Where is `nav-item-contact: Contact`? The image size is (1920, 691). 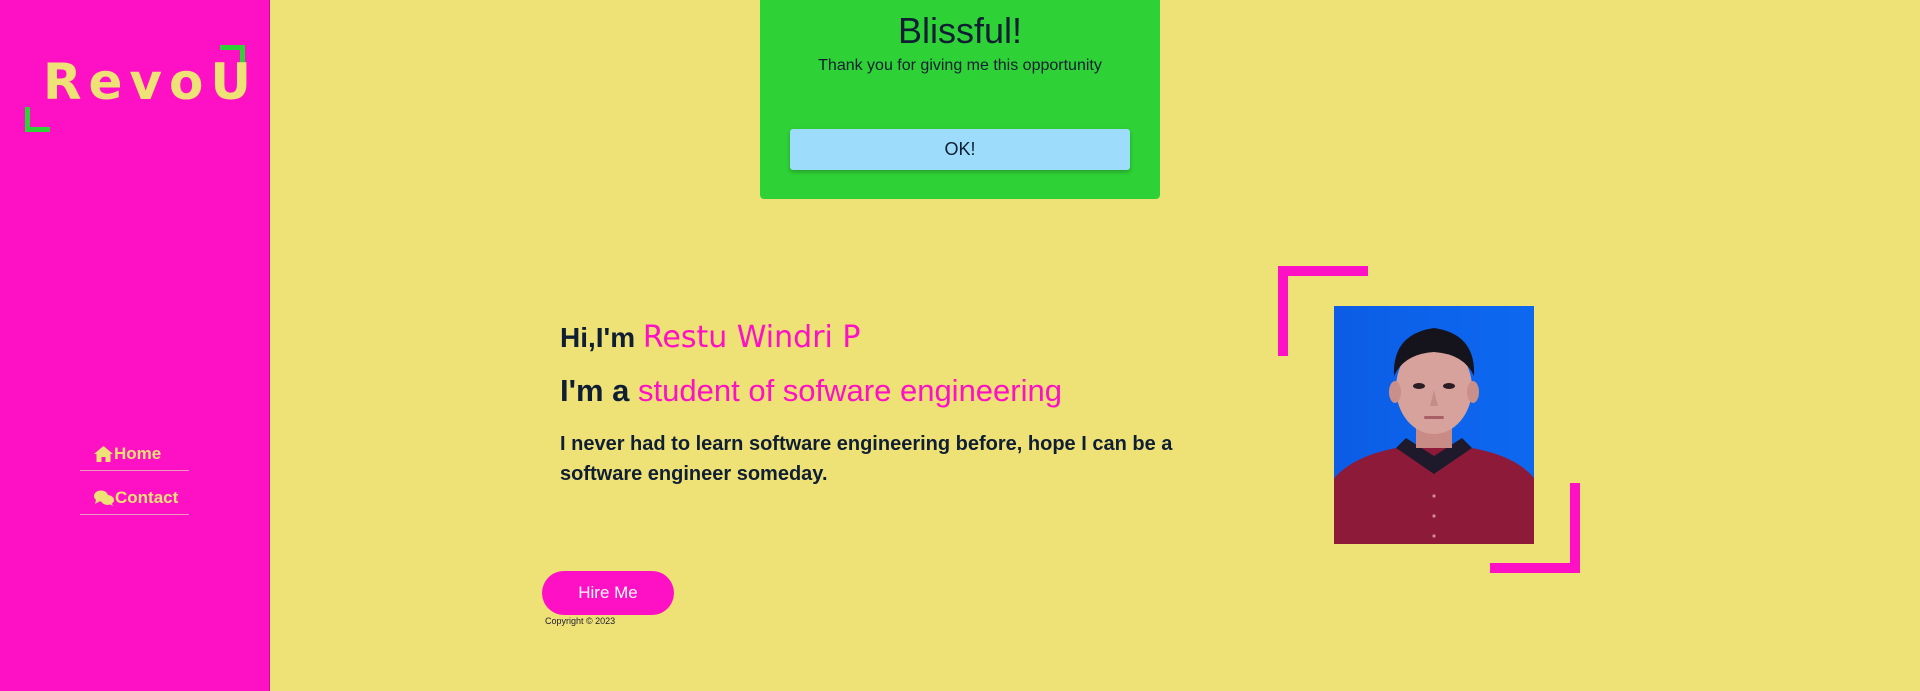 nav-item-contact: Contact is located at coordinates (134, 500).